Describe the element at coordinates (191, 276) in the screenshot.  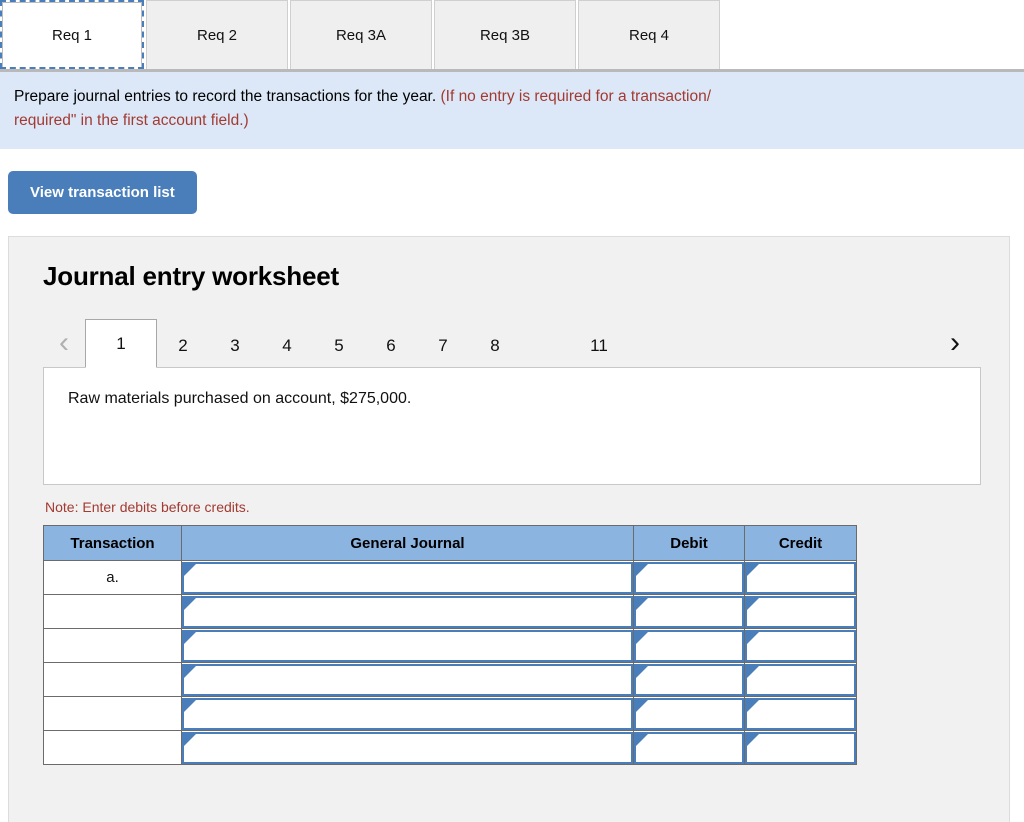
I see `page-title: Journal entry worksheet` at that location.